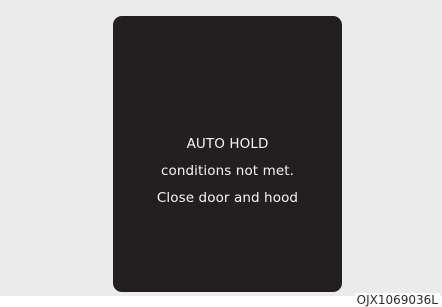 This screenshot has height=307, width=442. Describe the element at coordinates (227, 144) in the screenshot. I see `message-line-title: AUTO HOLD` at that location.